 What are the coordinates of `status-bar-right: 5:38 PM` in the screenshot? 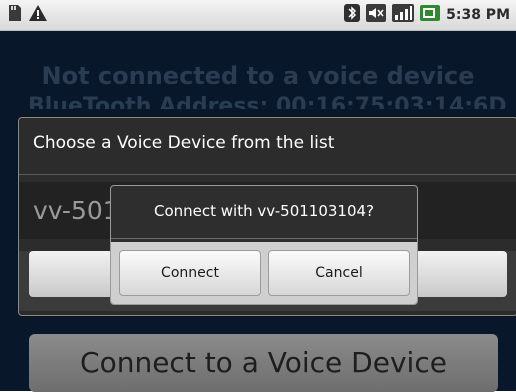 It's located at (427, 15).